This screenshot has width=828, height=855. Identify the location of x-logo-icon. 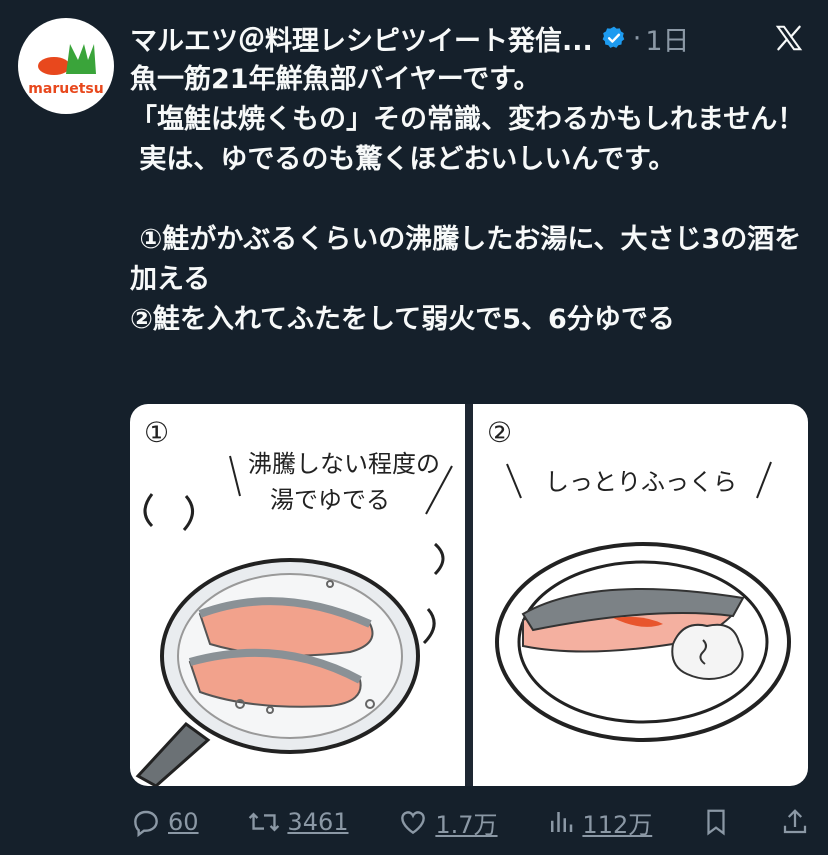
(789, 38).